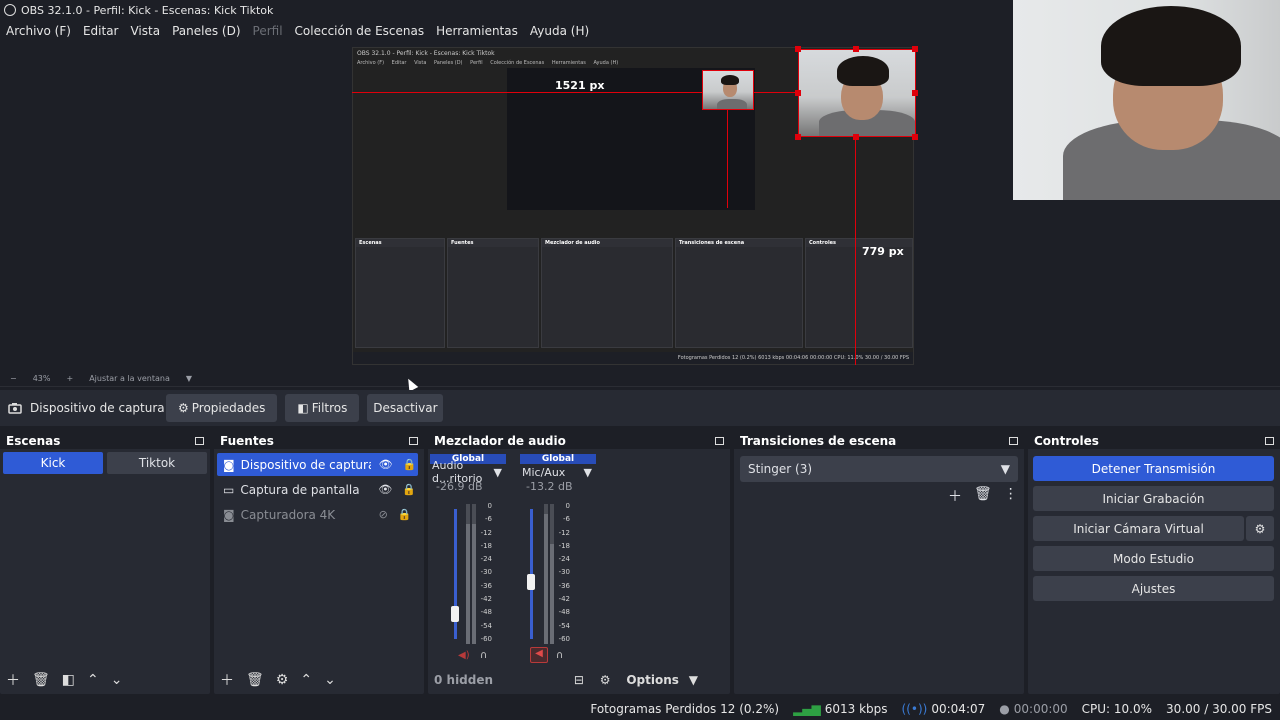 This screenshot has width=1280, height=720. What do you see at coordinates (13, 378) in the screenshot?
I see `zoom-out-button: −` at bounding box center [13, 378].